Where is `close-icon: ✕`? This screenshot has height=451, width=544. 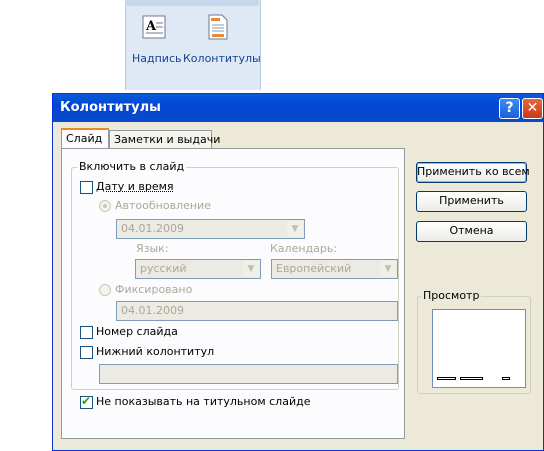 close-icon: ✕ is located at coordinates (532, 108).